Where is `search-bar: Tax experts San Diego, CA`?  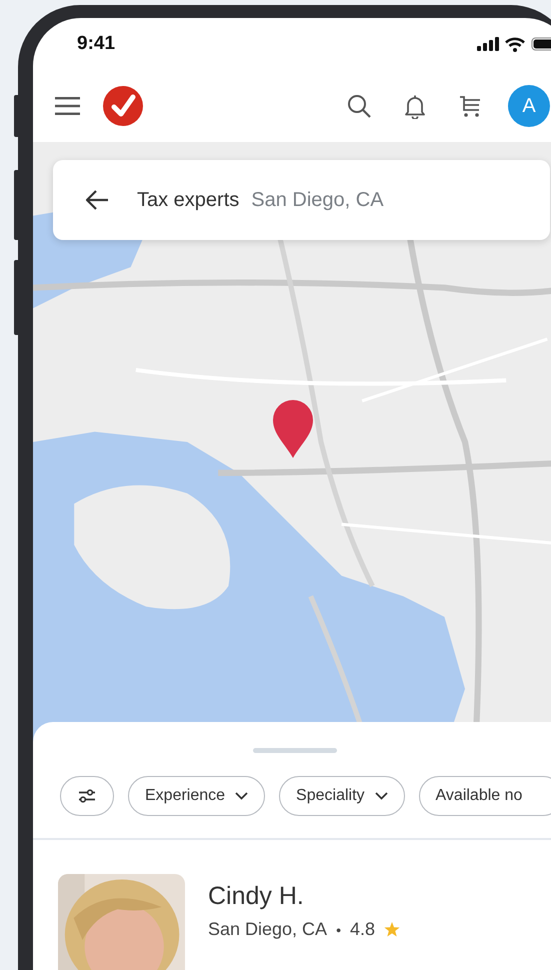
search-bar: Tax experts San Diego, CA is located at coordinates (301, 200).